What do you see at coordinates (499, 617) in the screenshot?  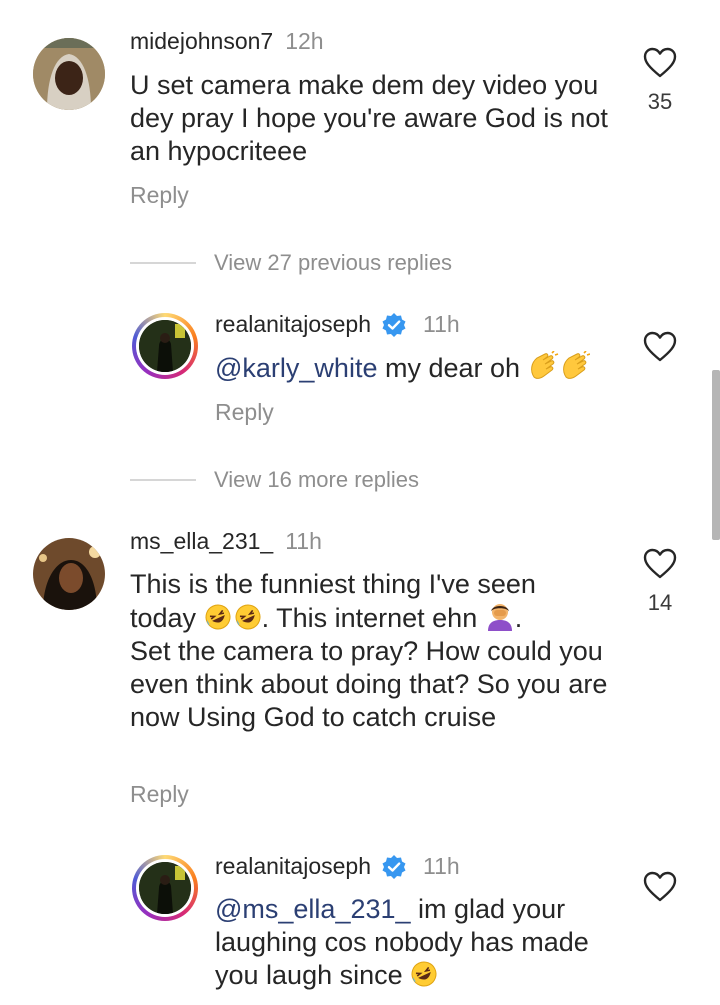 I see `woman-facepalming-emoji` at bounding box center [499, 617].